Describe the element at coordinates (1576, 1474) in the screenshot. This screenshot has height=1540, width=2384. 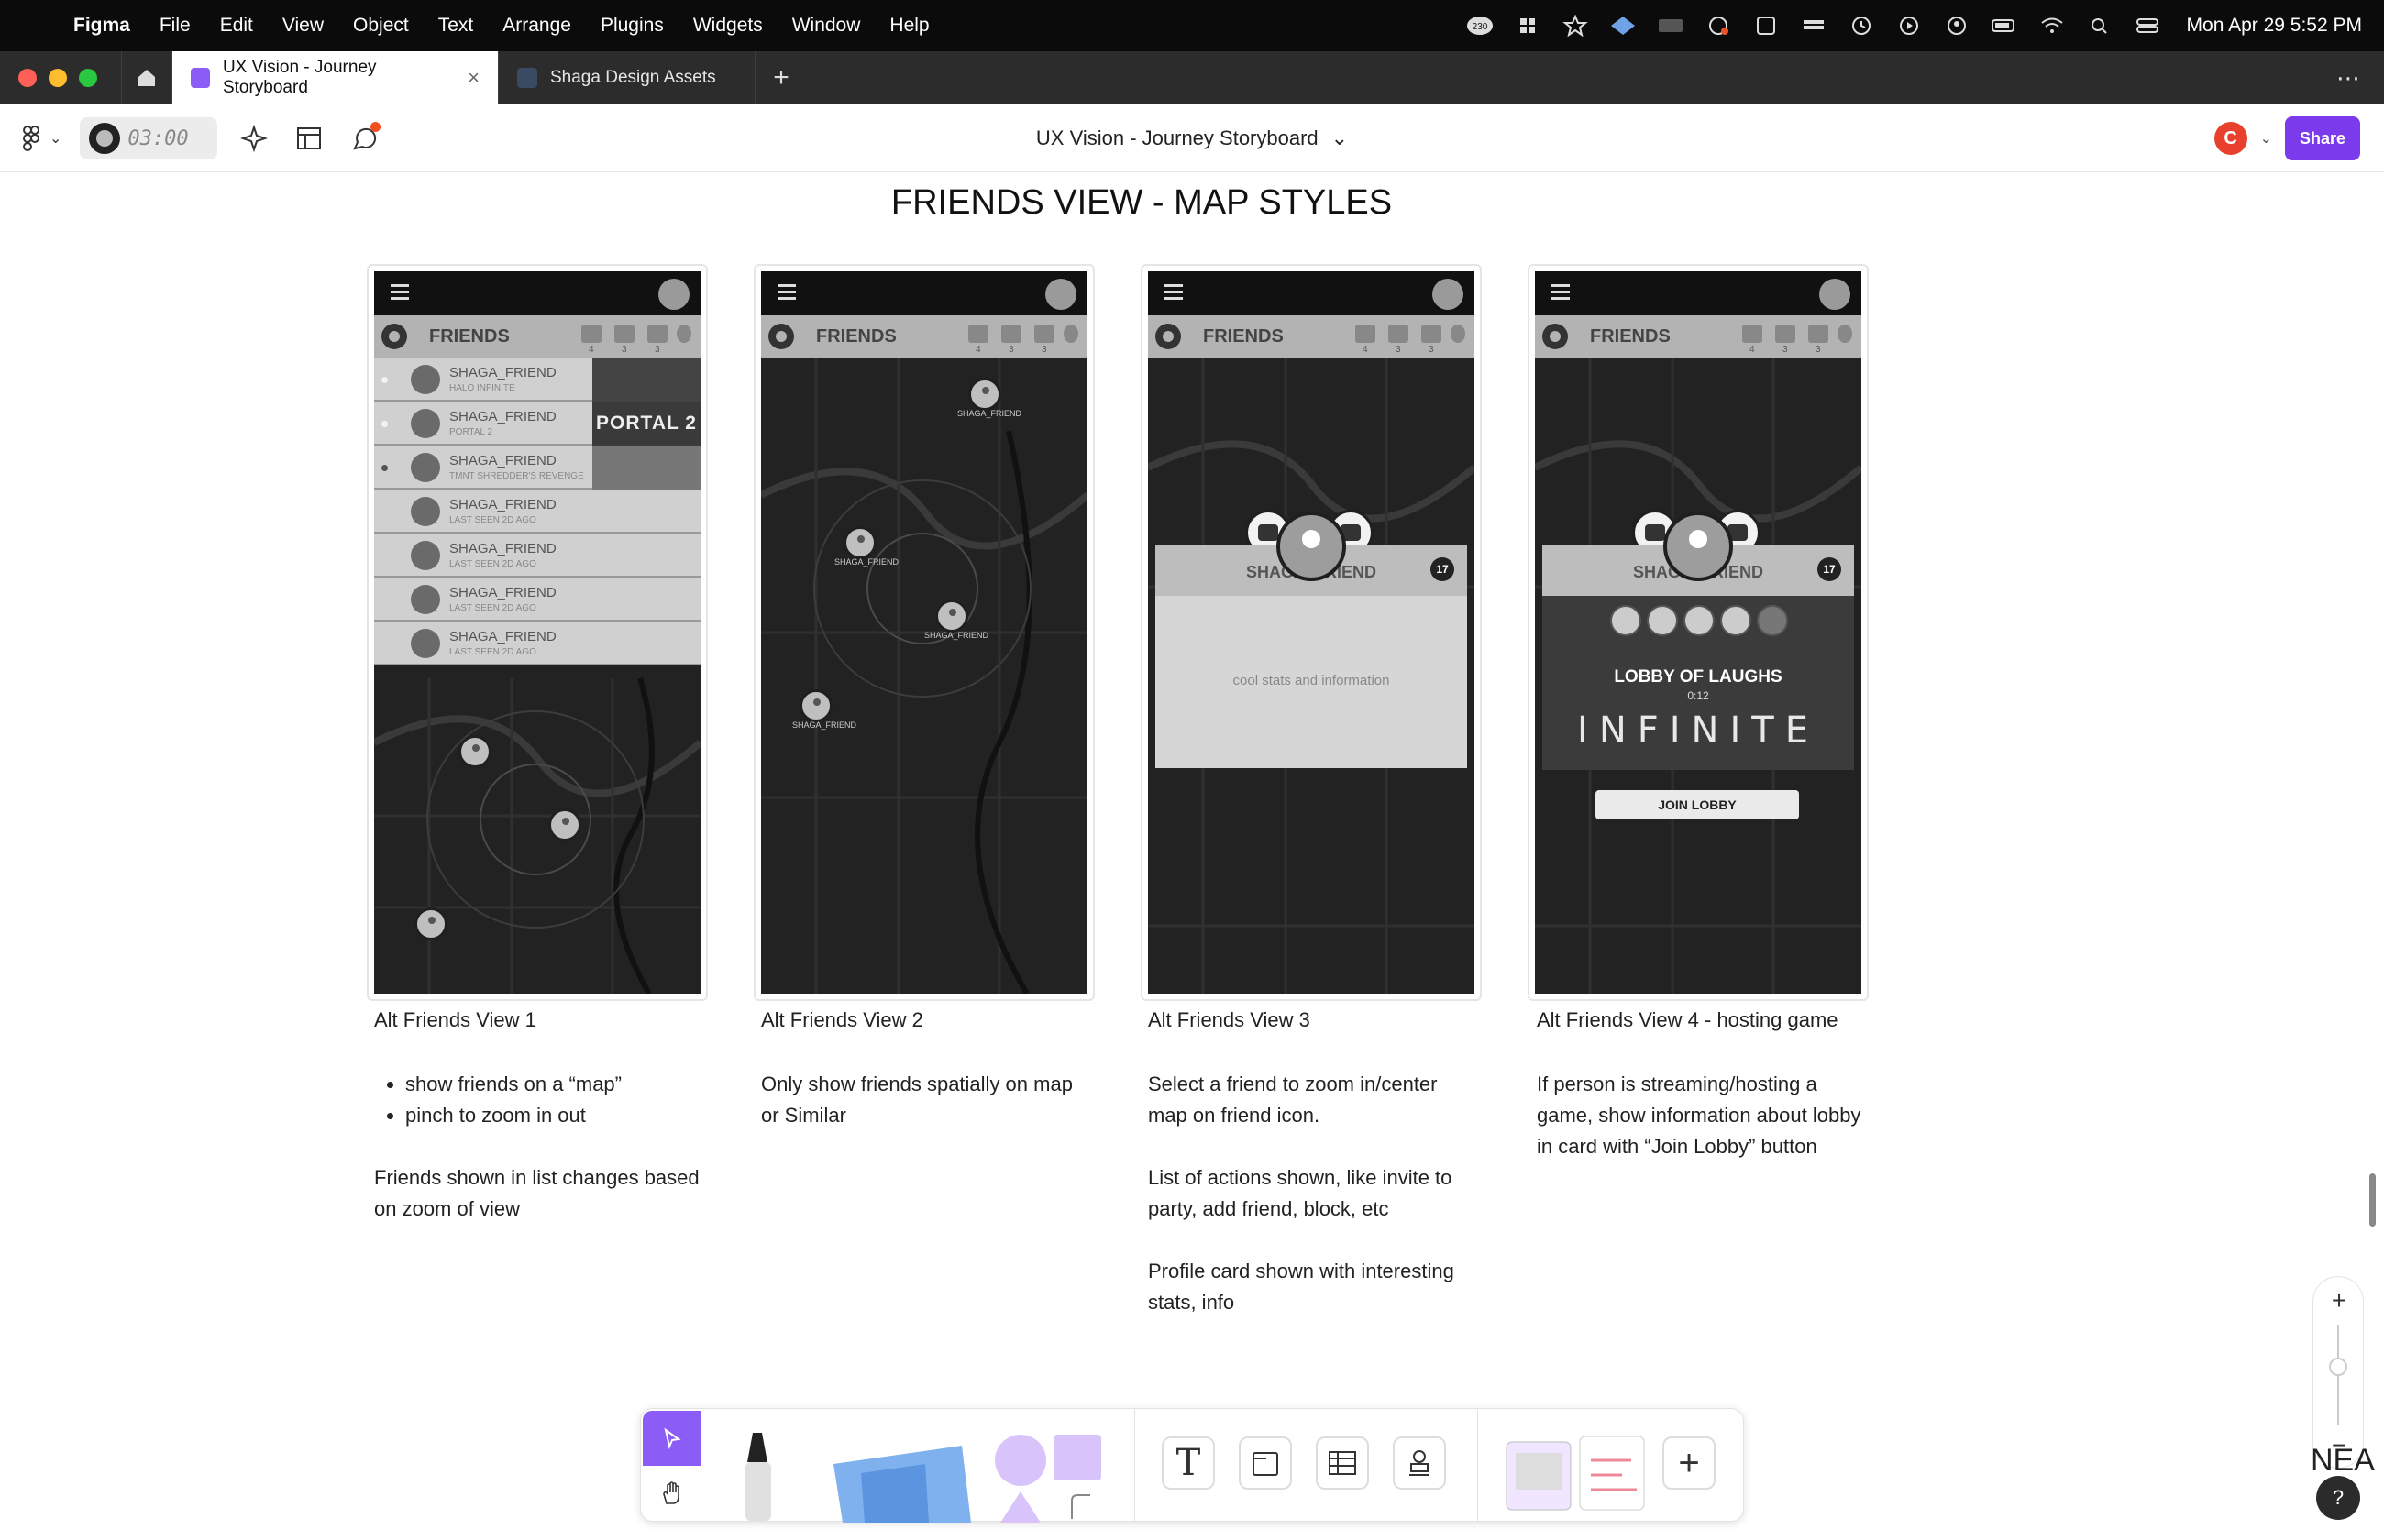
I see `templates-icon` at that location.